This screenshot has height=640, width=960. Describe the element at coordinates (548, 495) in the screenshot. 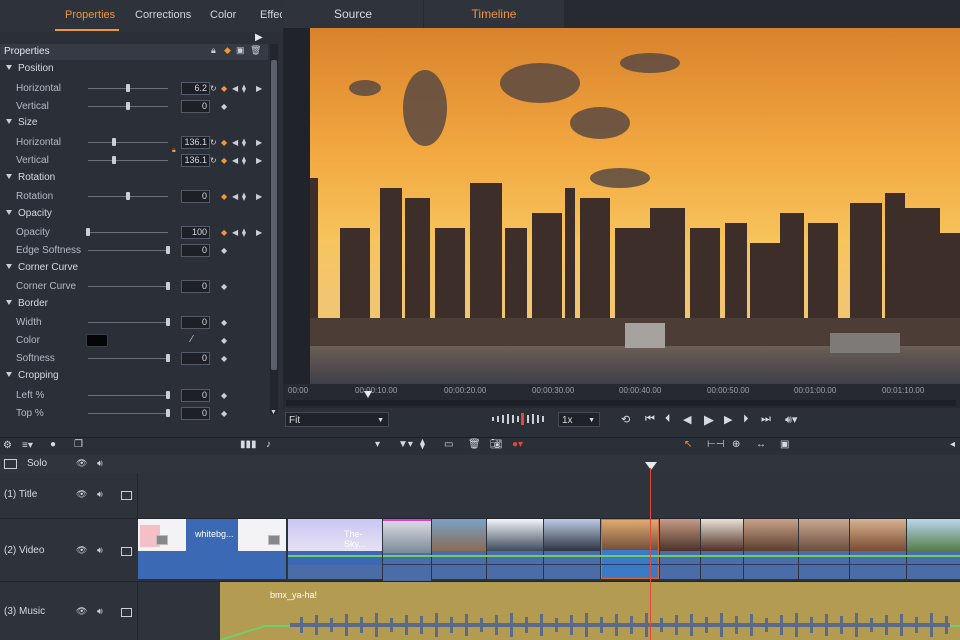

I see `title-track-lane` at that location.